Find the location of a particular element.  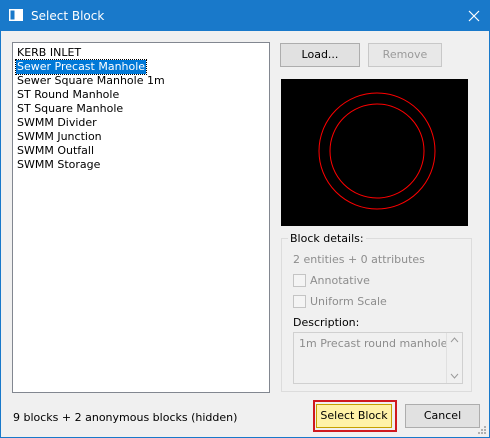

window-title: Select Block is located at coordinates (68, 16).